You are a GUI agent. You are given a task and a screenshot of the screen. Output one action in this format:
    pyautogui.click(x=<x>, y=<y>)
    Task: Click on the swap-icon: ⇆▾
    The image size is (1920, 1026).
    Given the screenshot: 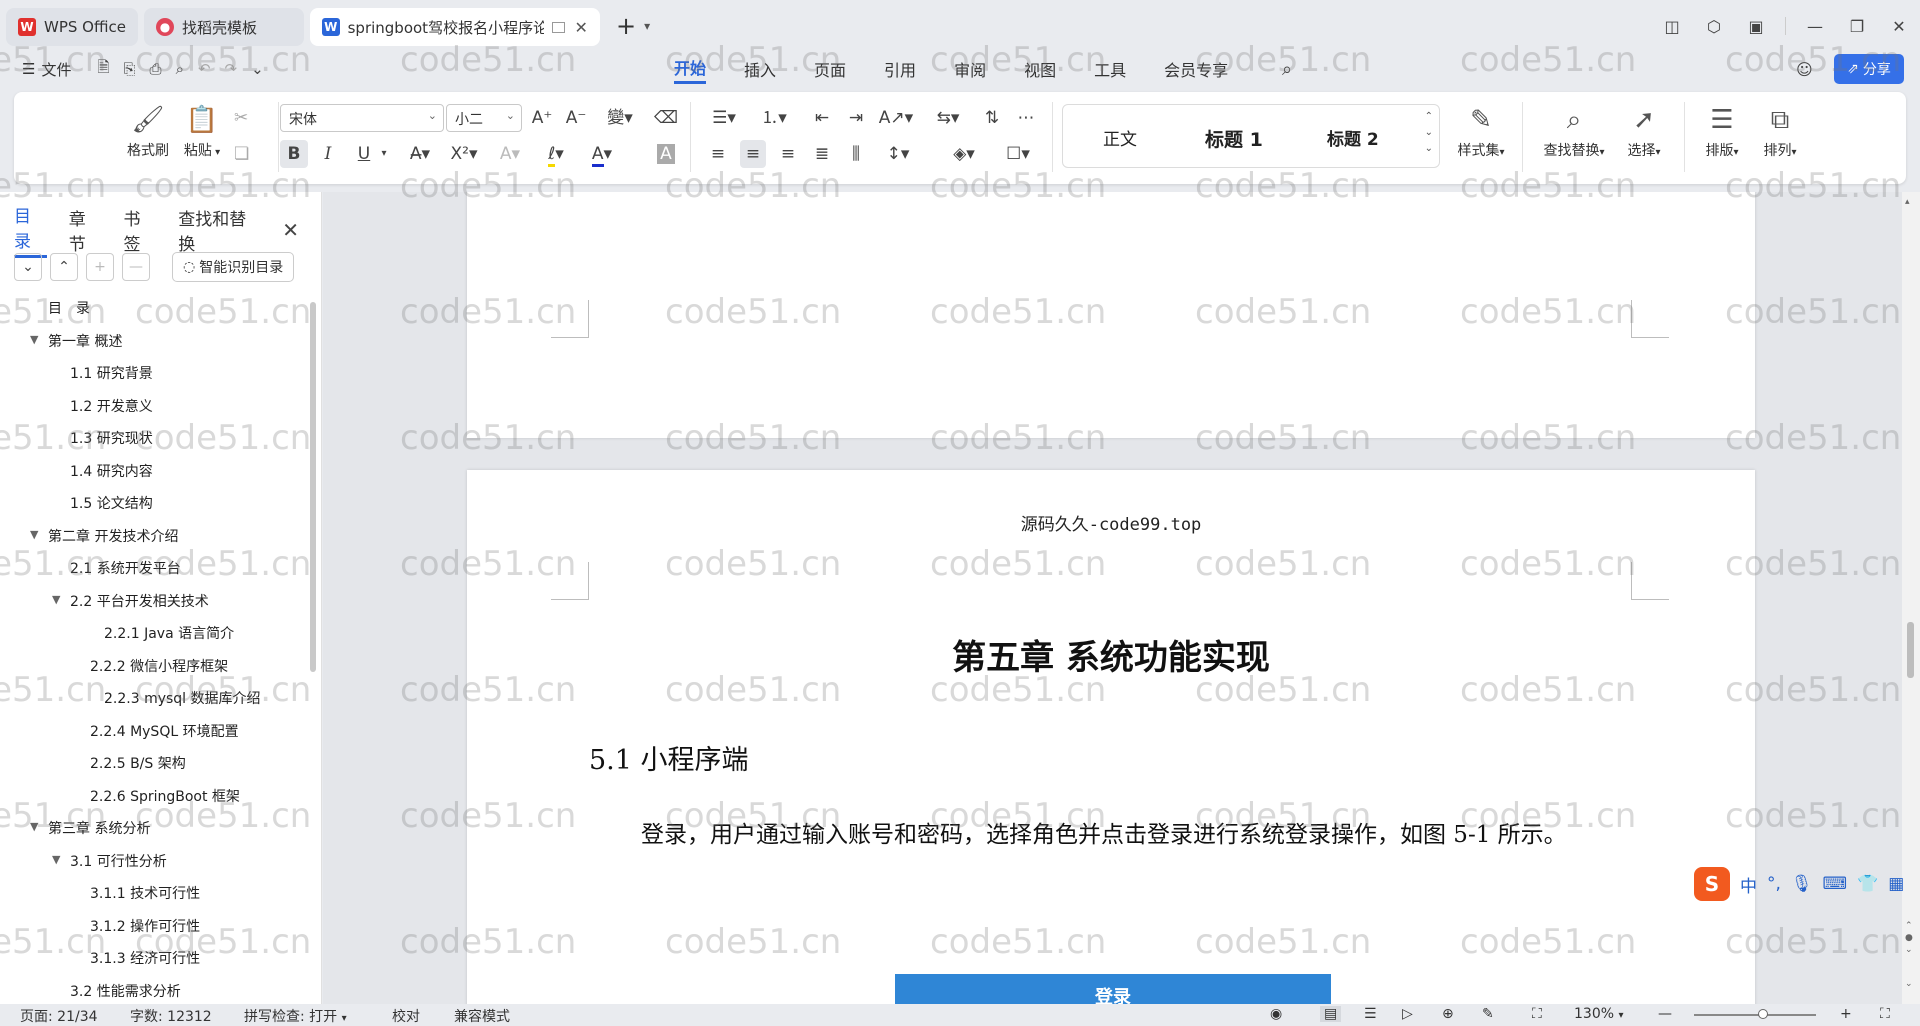 What is the action you would take?
    pyautogui.click(x=948, y=118)
    